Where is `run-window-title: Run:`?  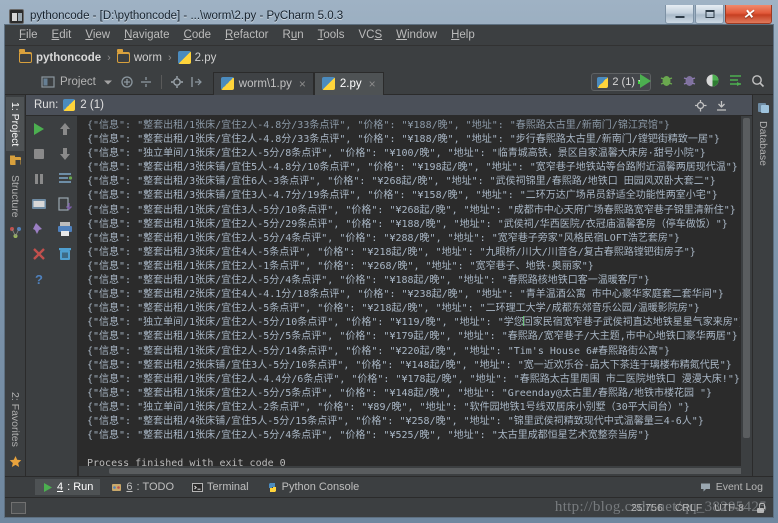
run-window-title: Run: is located at coordinates (46, 105).